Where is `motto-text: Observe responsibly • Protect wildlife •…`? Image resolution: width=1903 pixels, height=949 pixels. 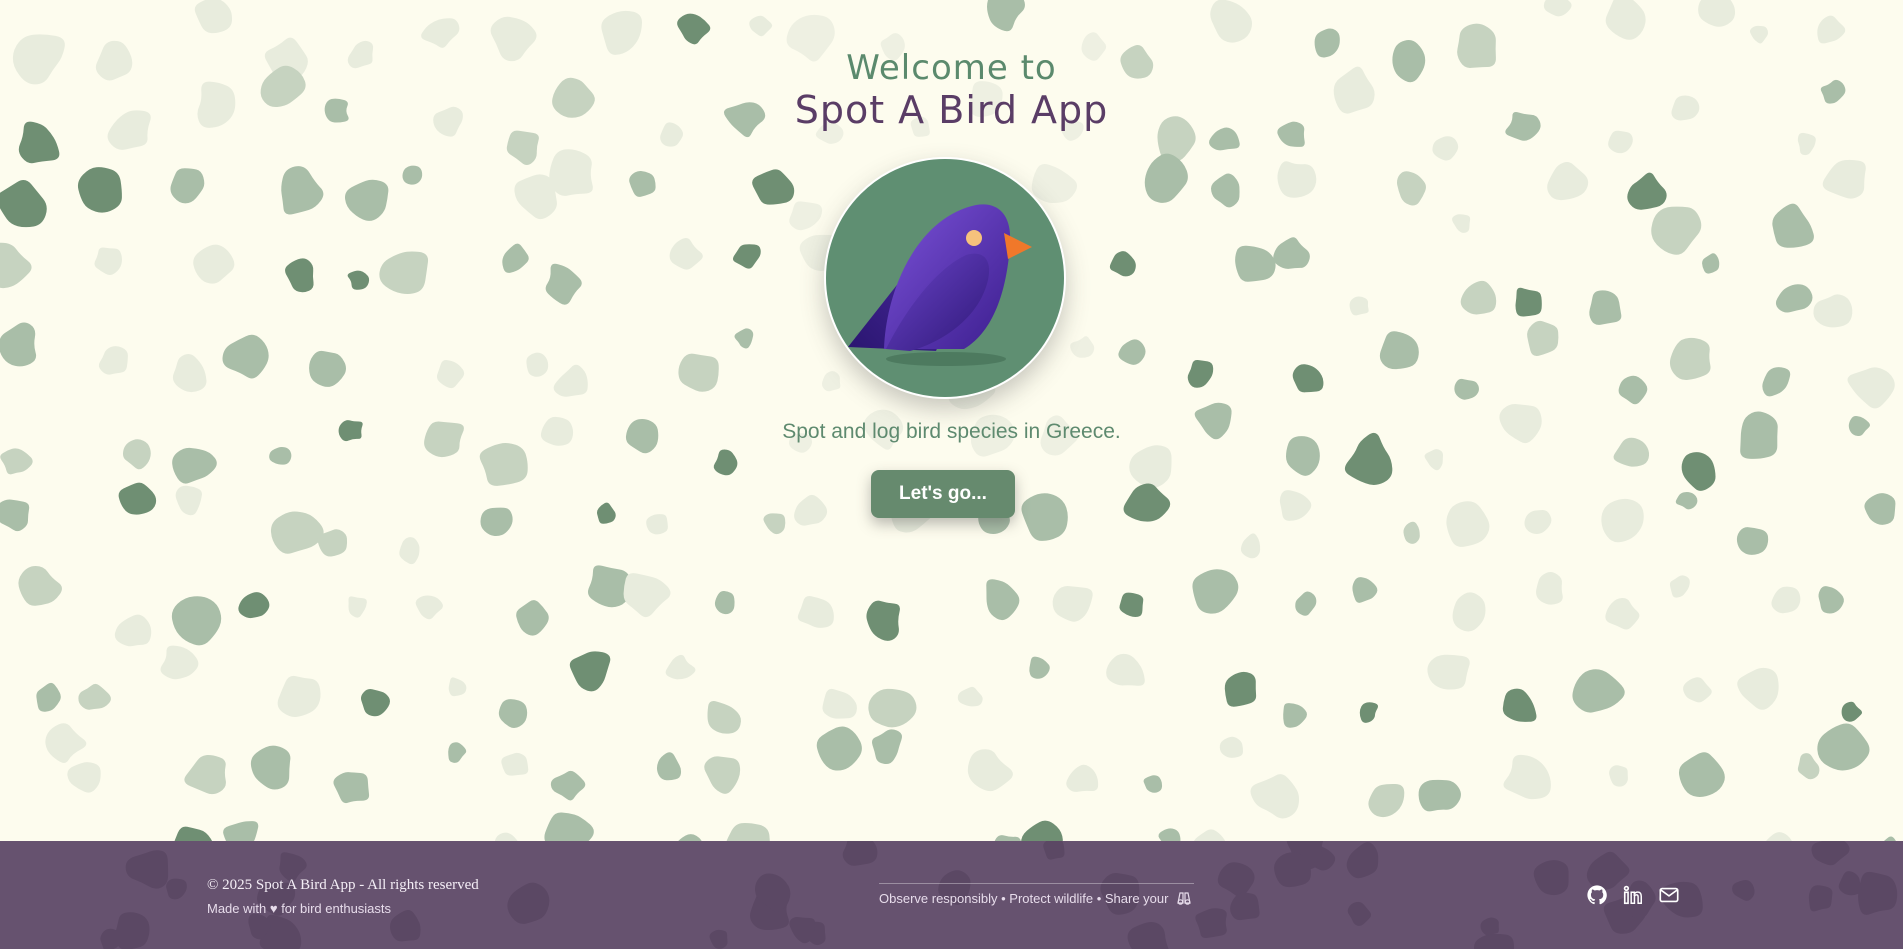
motto-text: Observe responsibly • Protect wildlife •… is located at coordinates (1024, 898).